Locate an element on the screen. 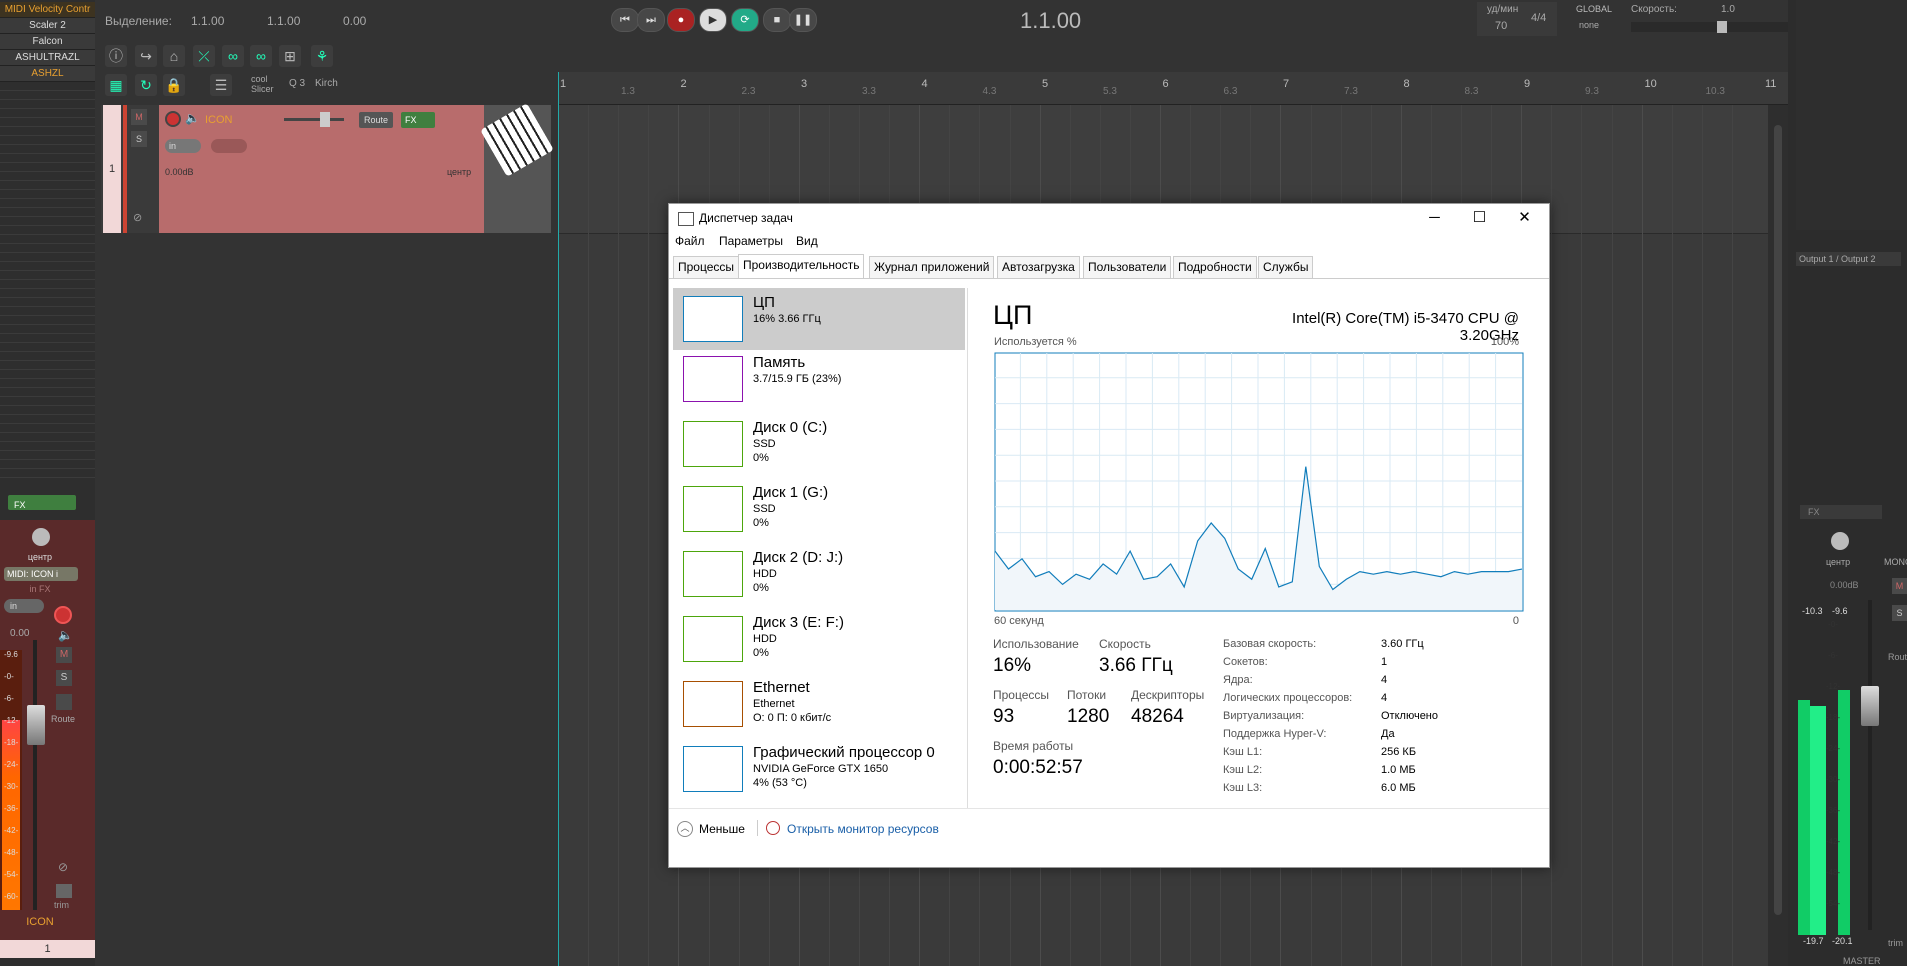 The image size is (1907, 966). go-start-button: ⏮ is located at coordinates (625, 20).